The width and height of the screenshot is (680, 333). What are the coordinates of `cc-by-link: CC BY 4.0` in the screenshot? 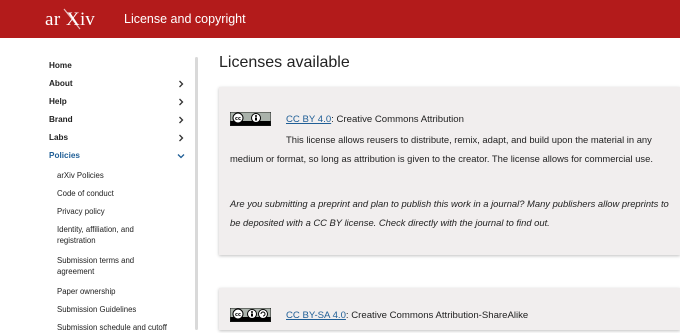 It's located at (308, 119).